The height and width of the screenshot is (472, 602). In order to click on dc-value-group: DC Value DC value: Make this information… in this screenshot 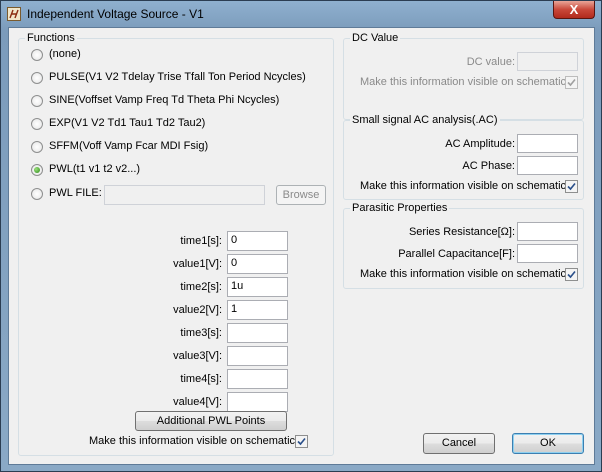, I will do `click(463, 76)`.